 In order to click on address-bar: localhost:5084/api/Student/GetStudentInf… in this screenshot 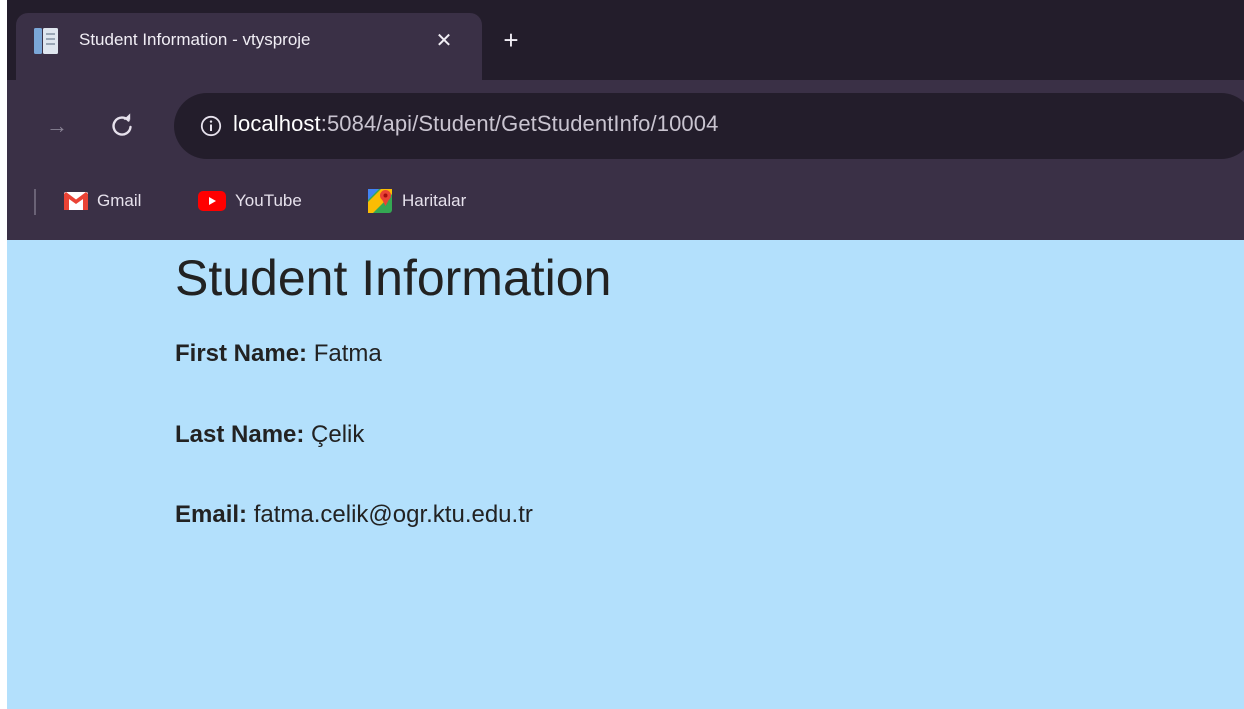, I will do `click(709, 126)`.